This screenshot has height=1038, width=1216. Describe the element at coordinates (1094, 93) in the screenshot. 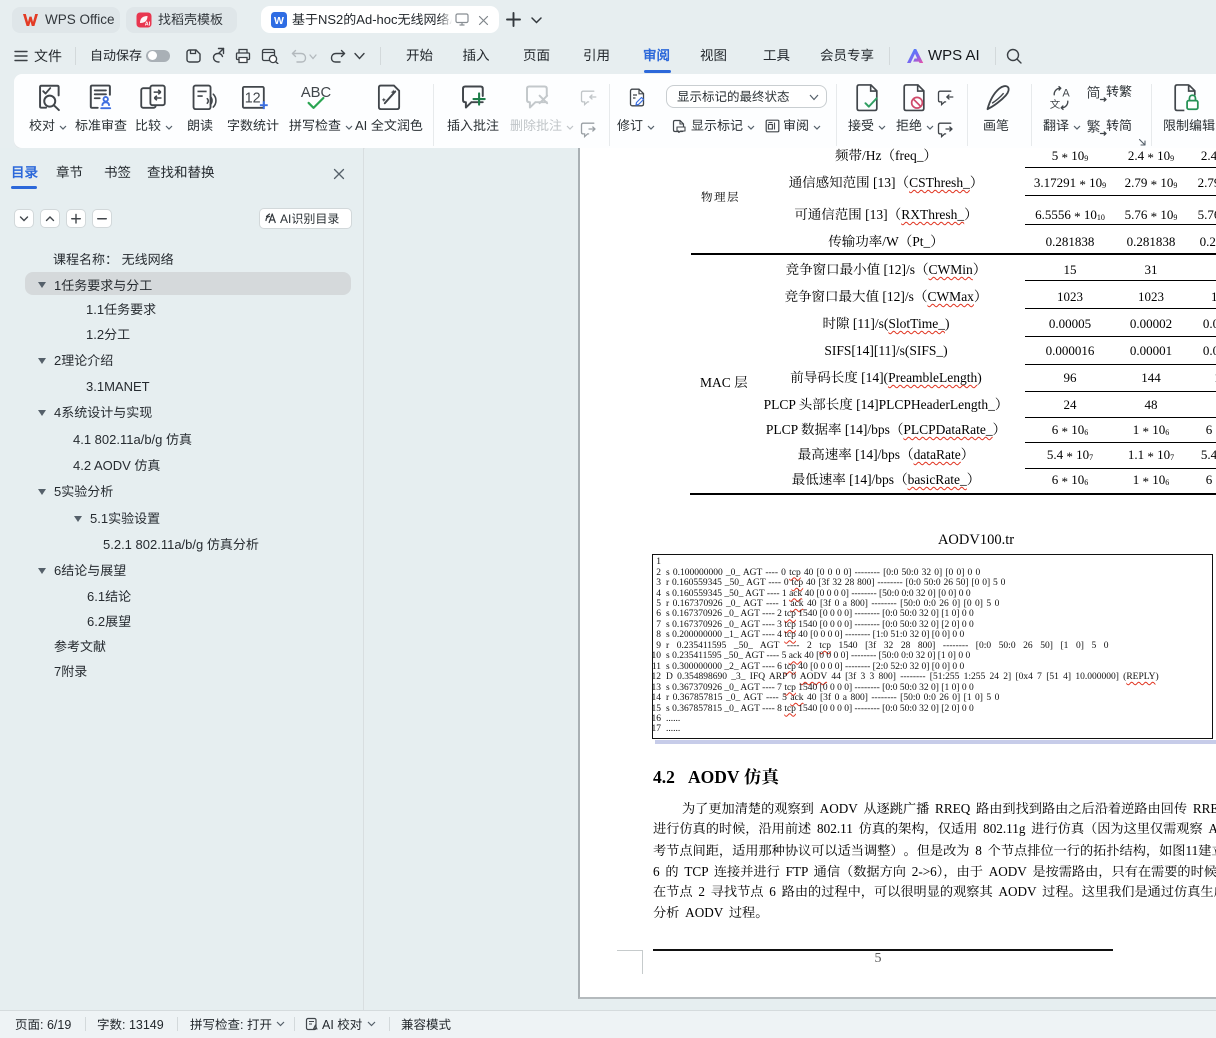

I see `svg-text: 简` at that location.